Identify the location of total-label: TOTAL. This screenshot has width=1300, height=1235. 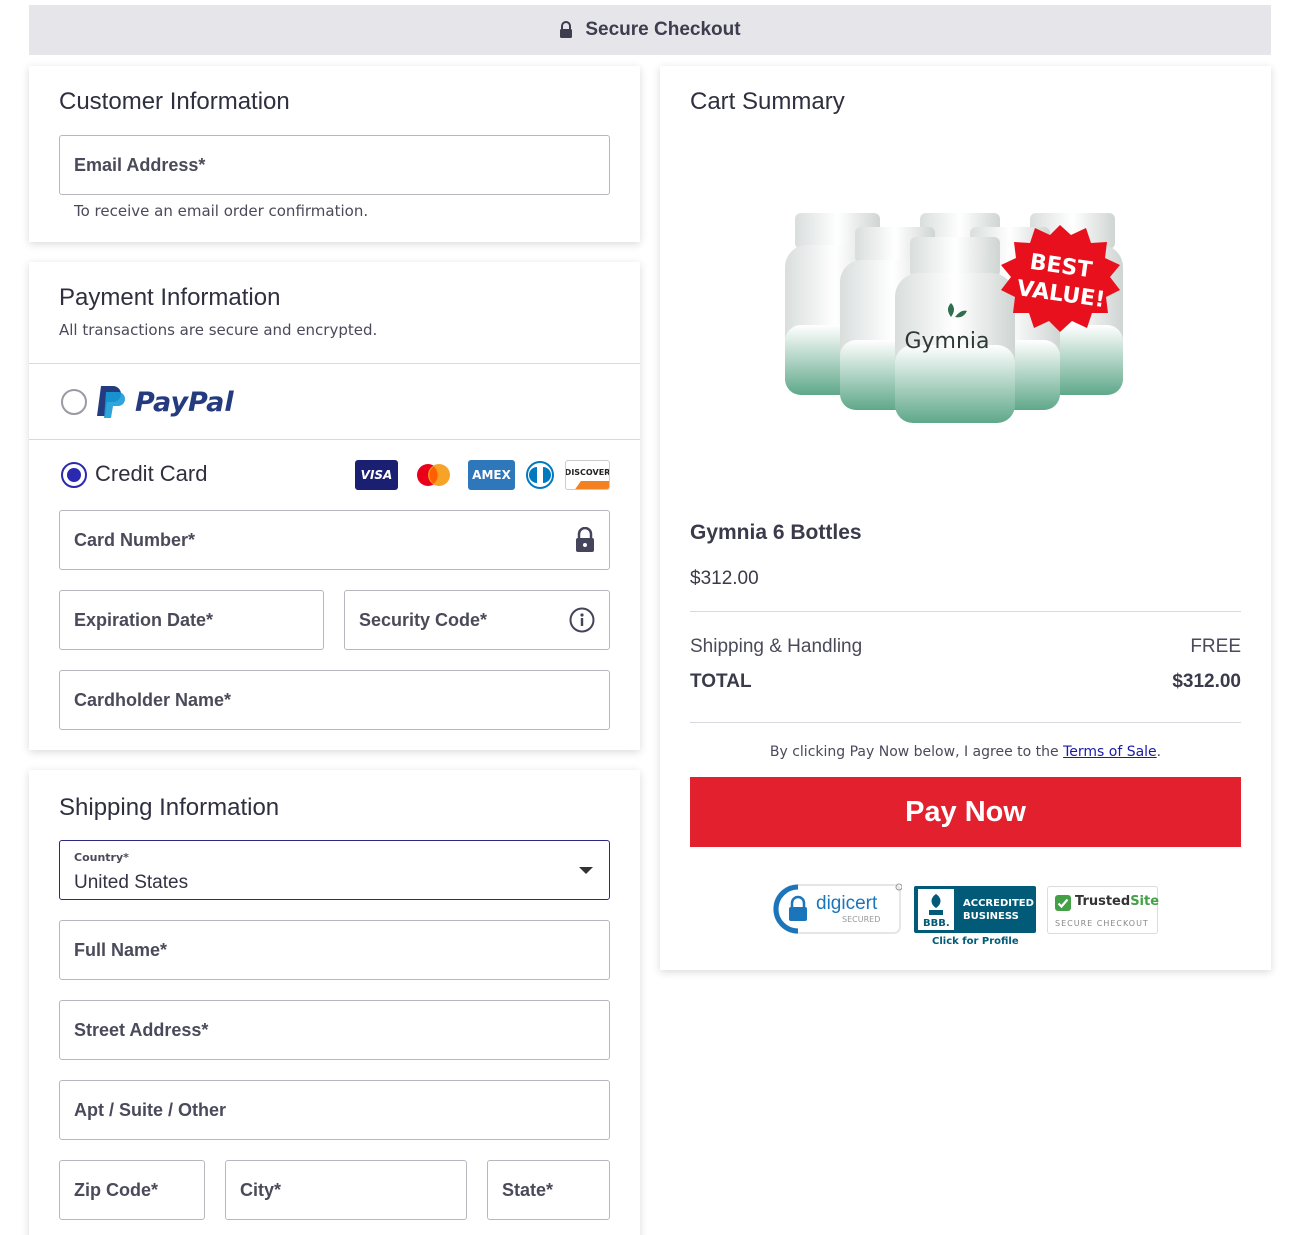
(721, 681).